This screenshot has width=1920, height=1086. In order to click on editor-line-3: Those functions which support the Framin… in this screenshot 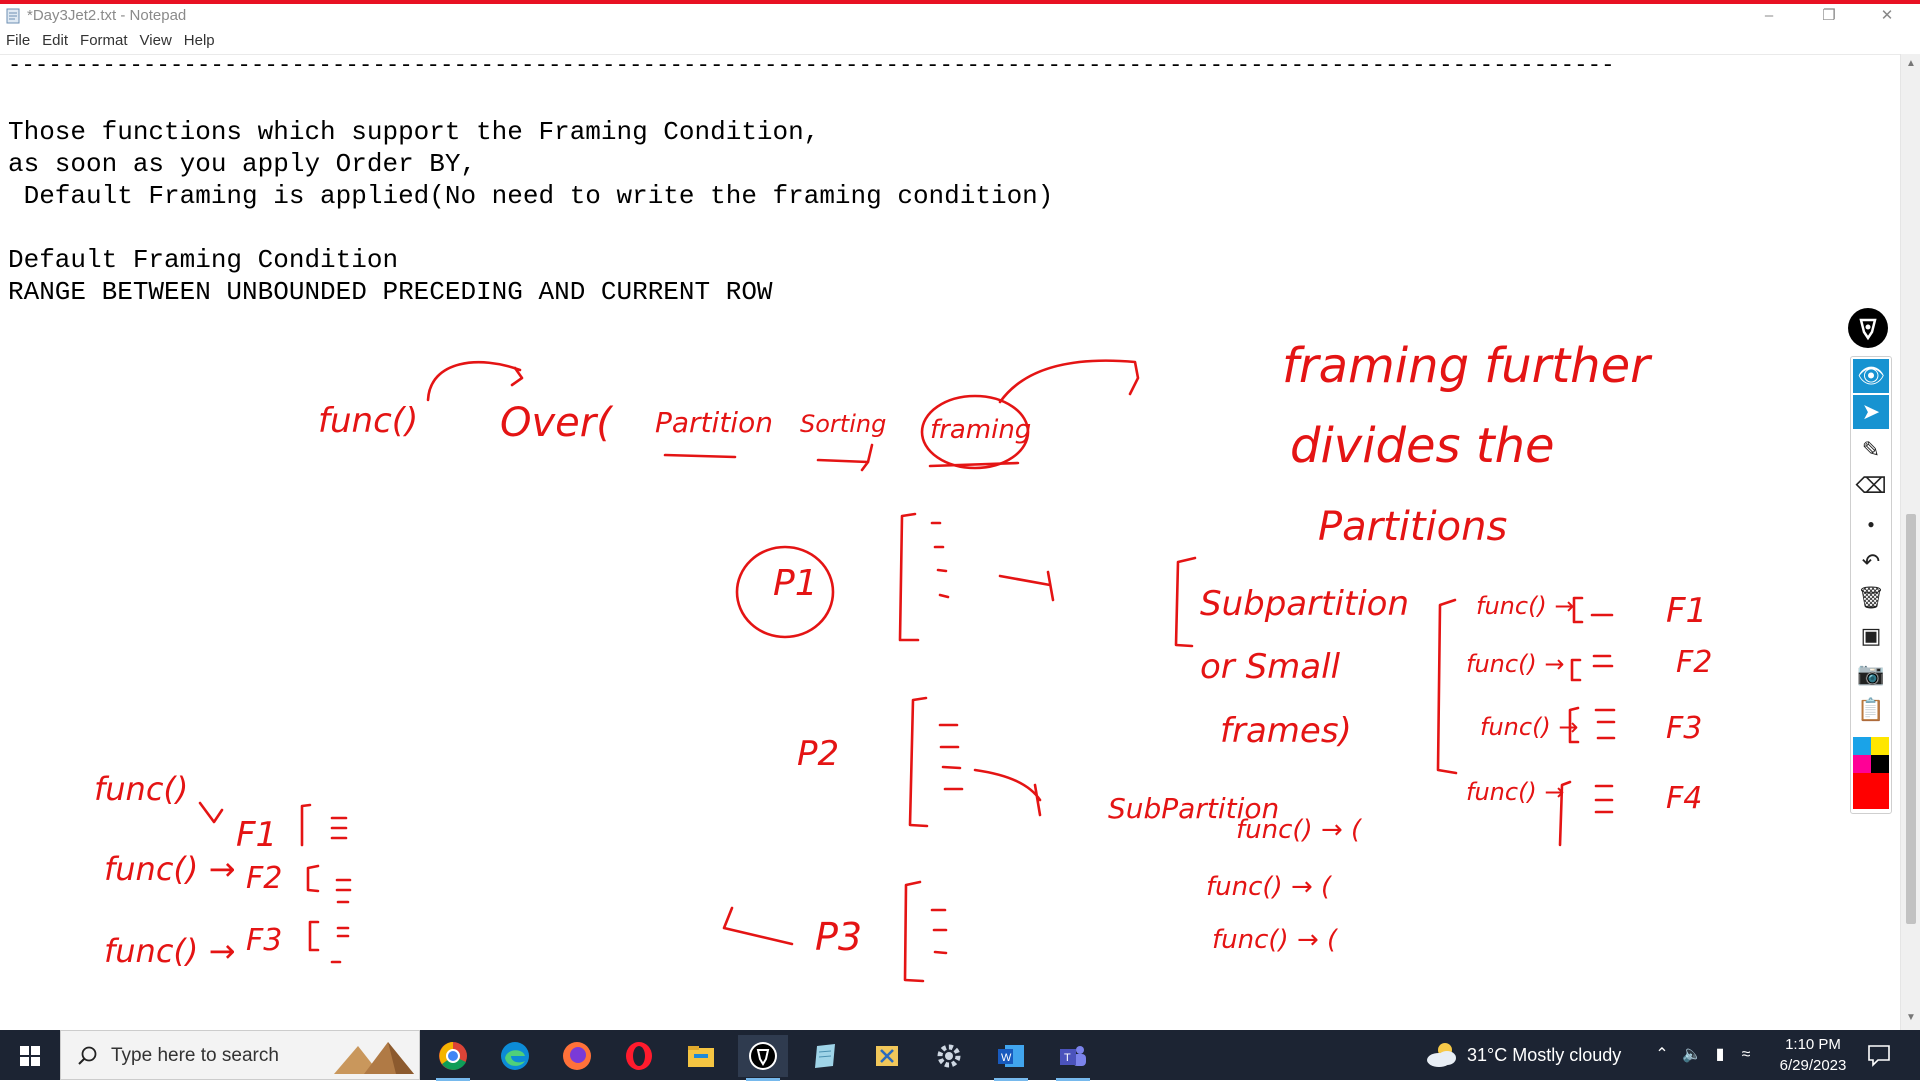, I will do `click(414, 132)`.